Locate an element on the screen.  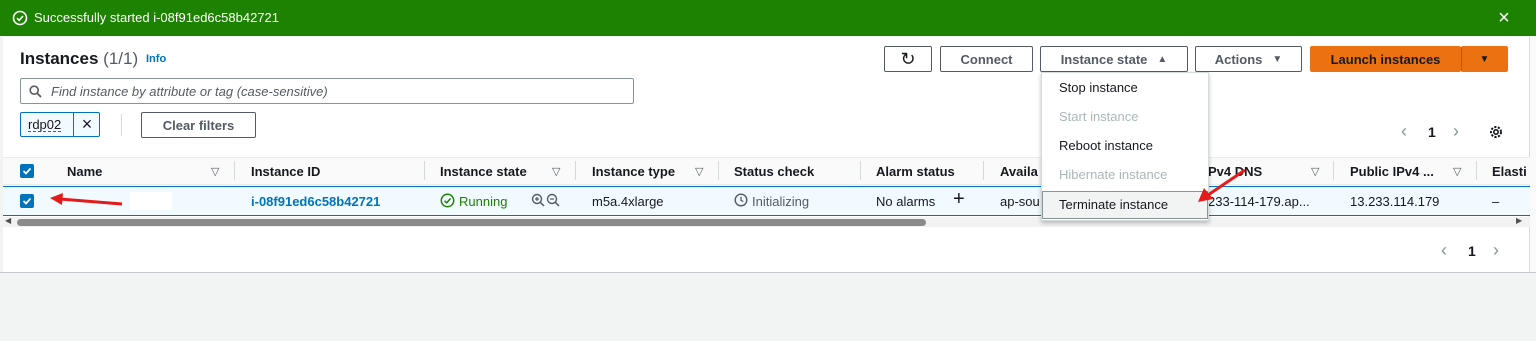
instance-count: (1/1) is located at coordinates (121, 58).